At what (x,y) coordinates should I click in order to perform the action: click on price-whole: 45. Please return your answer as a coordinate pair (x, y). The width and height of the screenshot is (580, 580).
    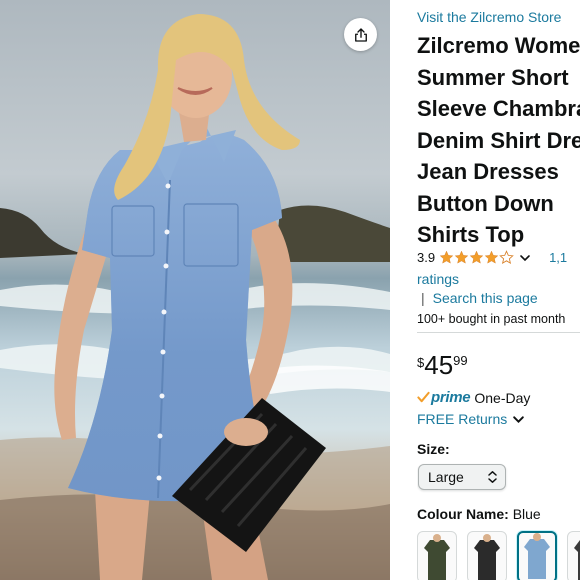
    Looking at the image, I should click on (439, 365).